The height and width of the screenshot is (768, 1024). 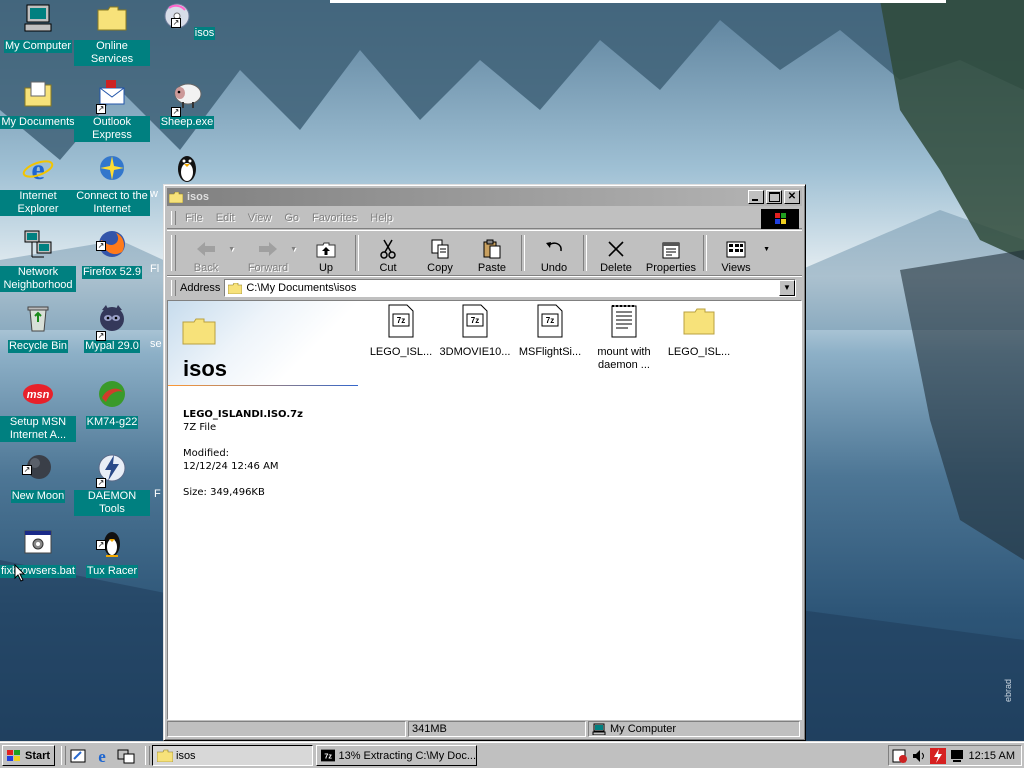 What do you see at coordinates (195, 218) in the screenshot?
I see `menu-file: File` at bounding box center [195, 218].